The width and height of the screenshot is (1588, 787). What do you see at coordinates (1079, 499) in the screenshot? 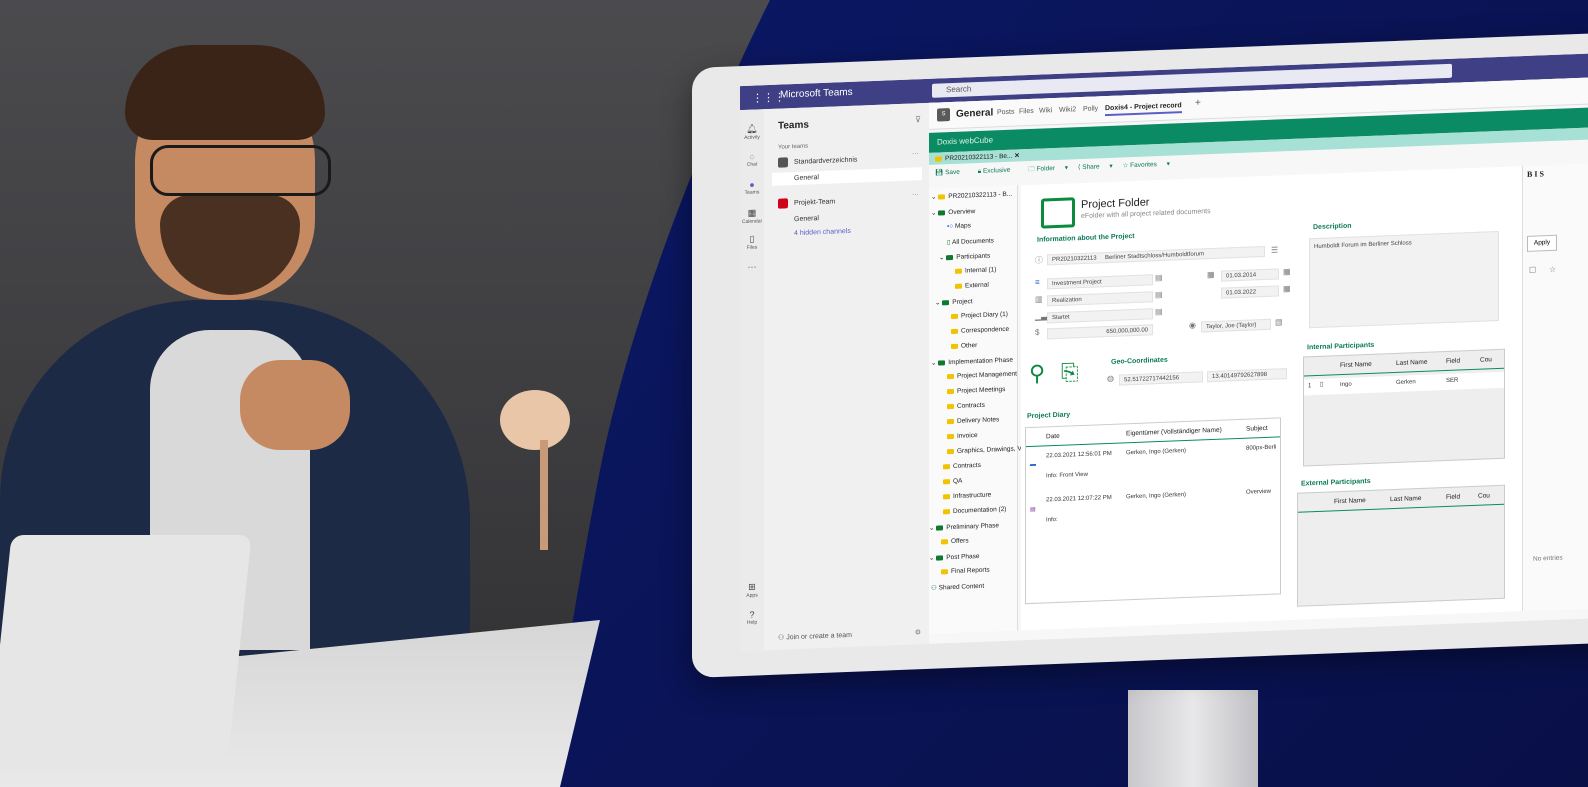
I see `diary-row-date: 22.03.2021 12:07:22 PM` at bounding box center [1079, 499].